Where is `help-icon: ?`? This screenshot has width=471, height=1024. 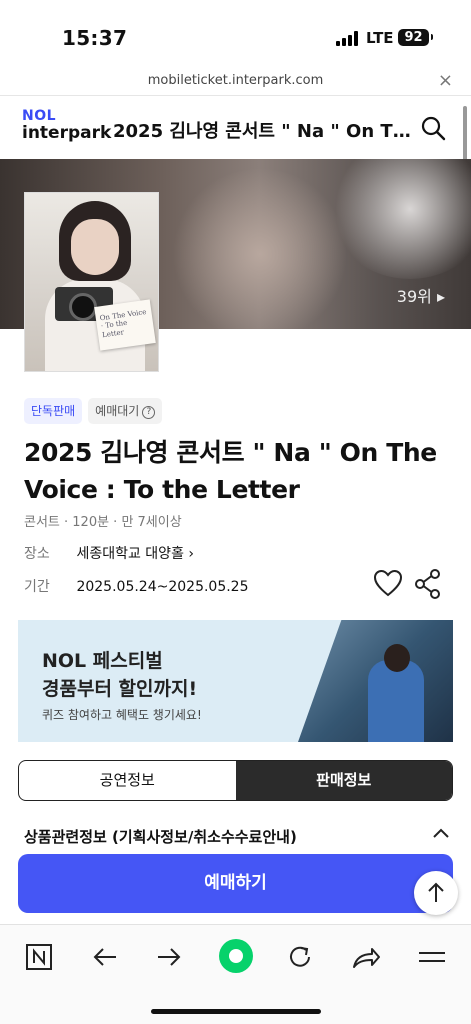
help-icon: ? is located at coordinates (149, 412).